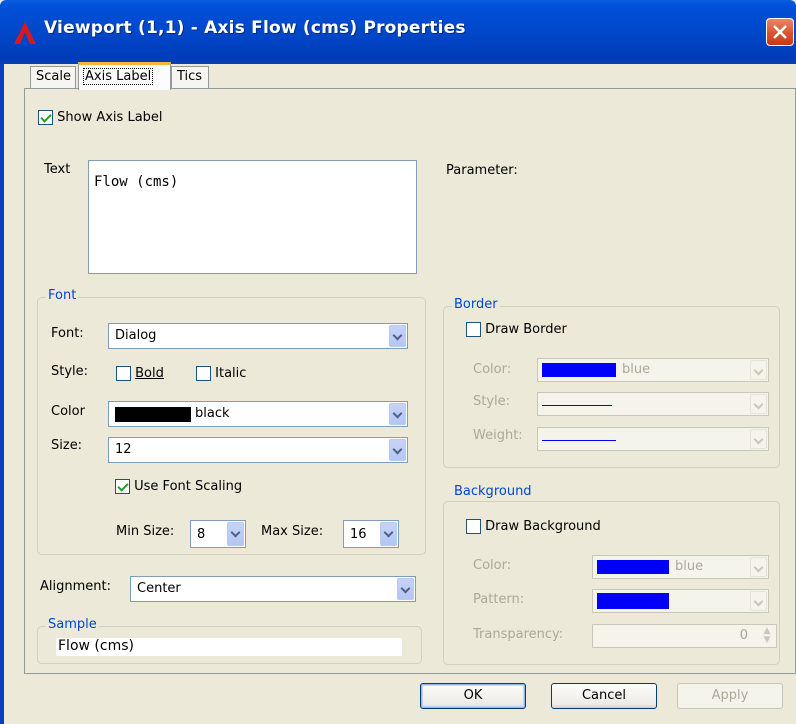 The width and height of the screenshot is (796, 724). What do you see at coordinates (149, 373) in the screenshot?
I see `bold-label: Bold` at bounding box center [149, 373].